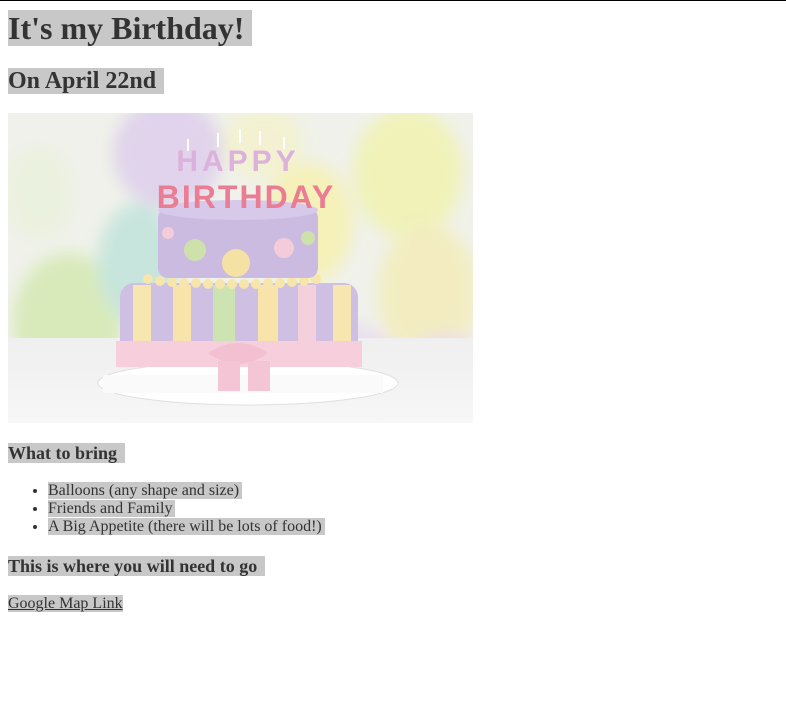 Image resolution: width=786 pixels, height=706 pixels. I want to click on list-item: Friends and Family, so click(413, 509).